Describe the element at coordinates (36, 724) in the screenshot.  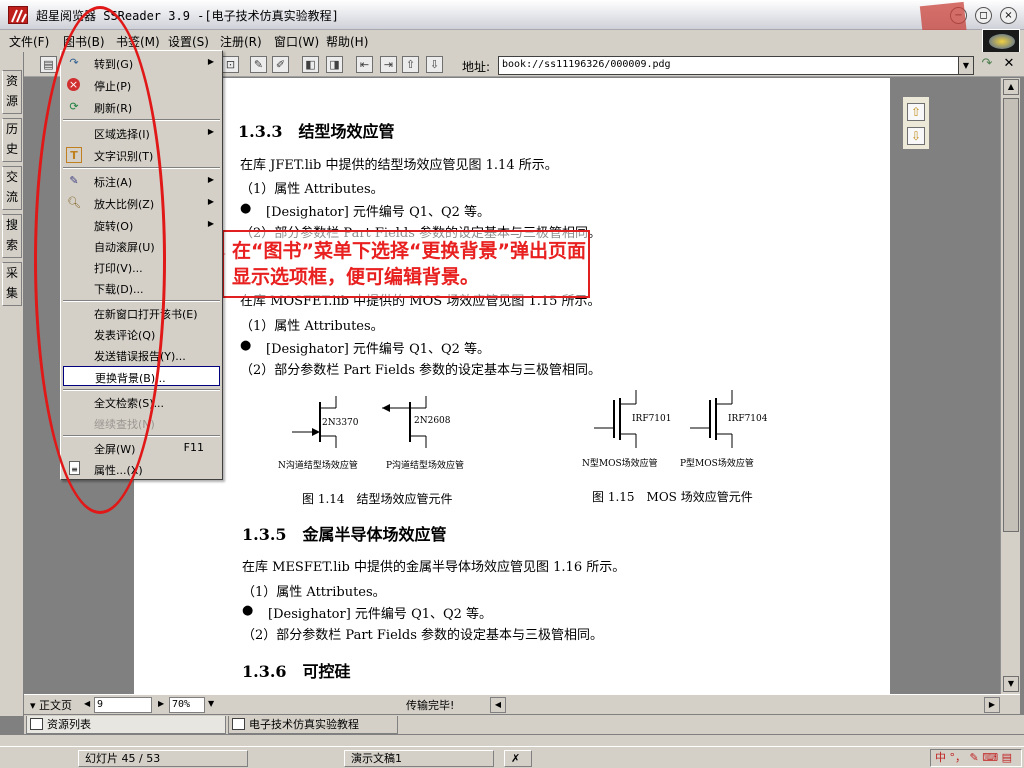
I see `list-icon` at that location.